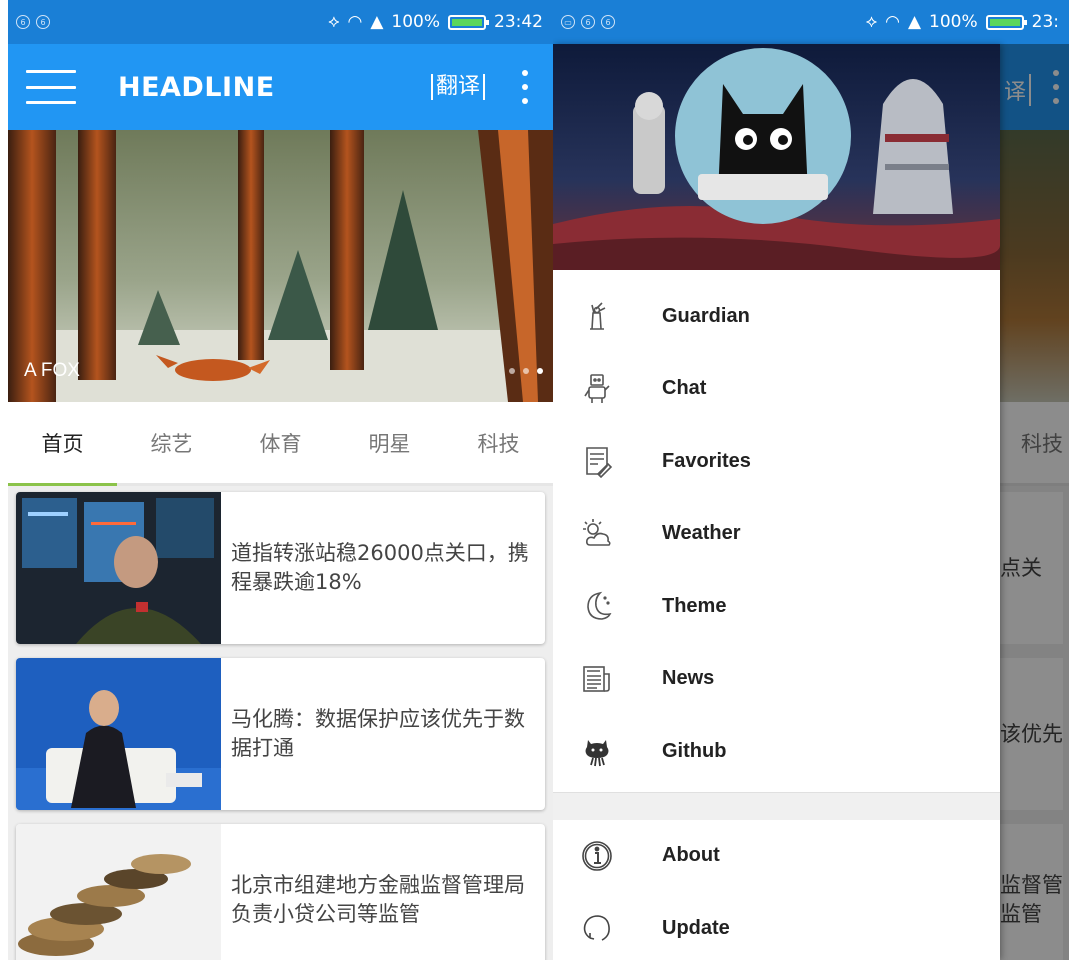 The width and height of the screenshot is (1069, 960). I want to click on tab-tech: 科技, so click(498, 442).